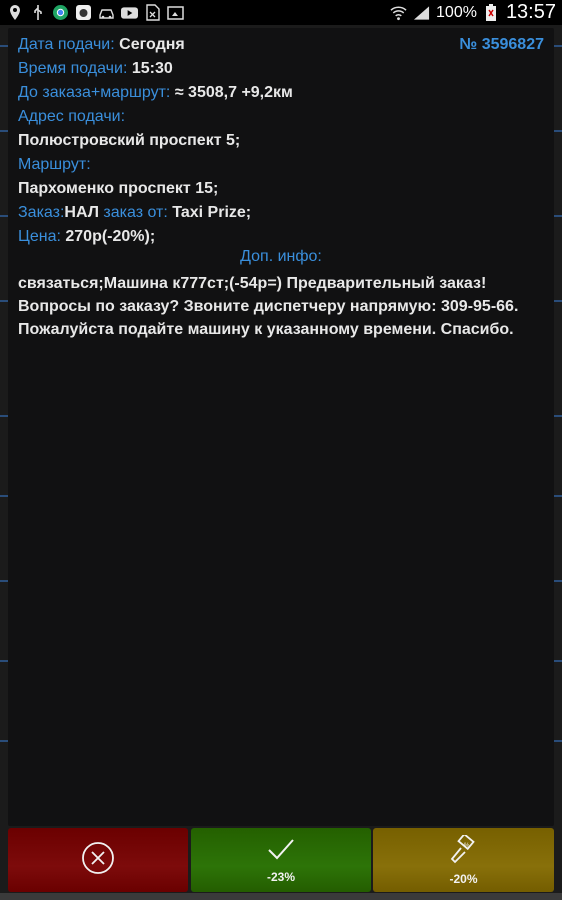 This screenshot has width=562, height=900. Describe the element at coordinates (398, 12) in the screenshot. I see `wifi-icon` at that location.